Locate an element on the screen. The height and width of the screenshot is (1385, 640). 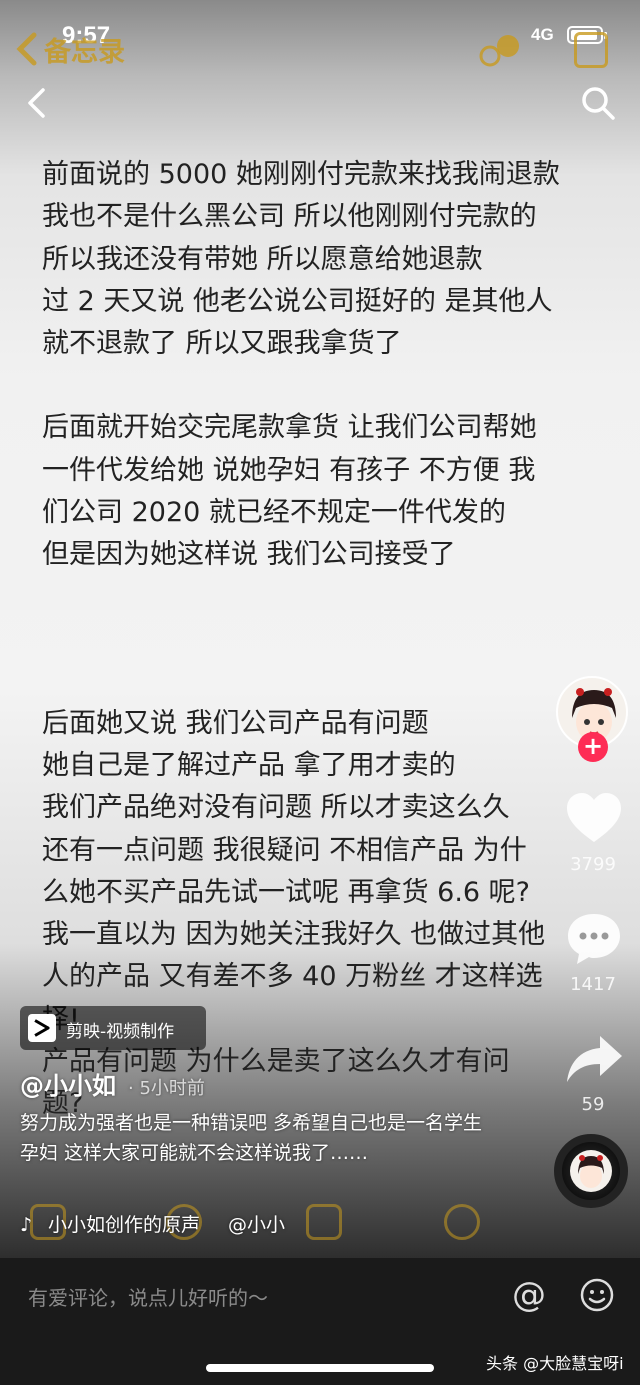
note-line: 后面她又说 我们公司产品有问题 is located at coordinates (235, 723).